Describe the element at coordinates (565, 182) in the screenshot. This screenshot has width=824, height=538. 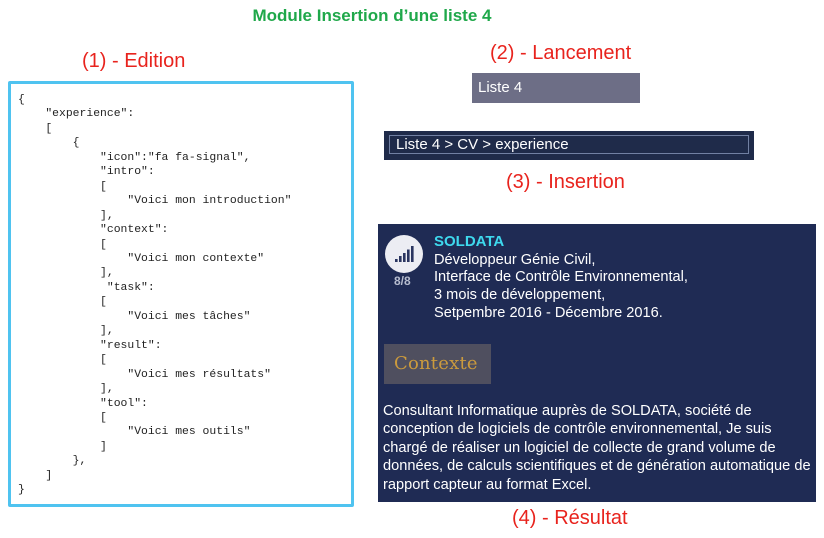
I see `step-label-insertion: (3) - Insertion` at that location.